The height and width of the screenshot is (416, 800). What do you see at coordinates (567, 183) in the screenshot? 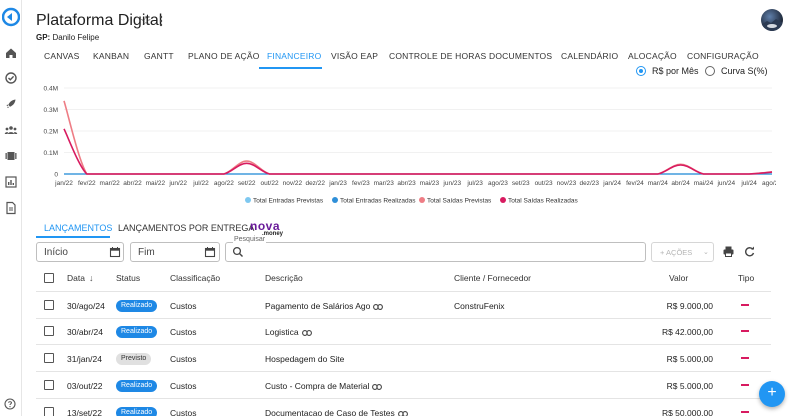
I see `x-tick-label: nov/23` at bounding box center [567, 183].